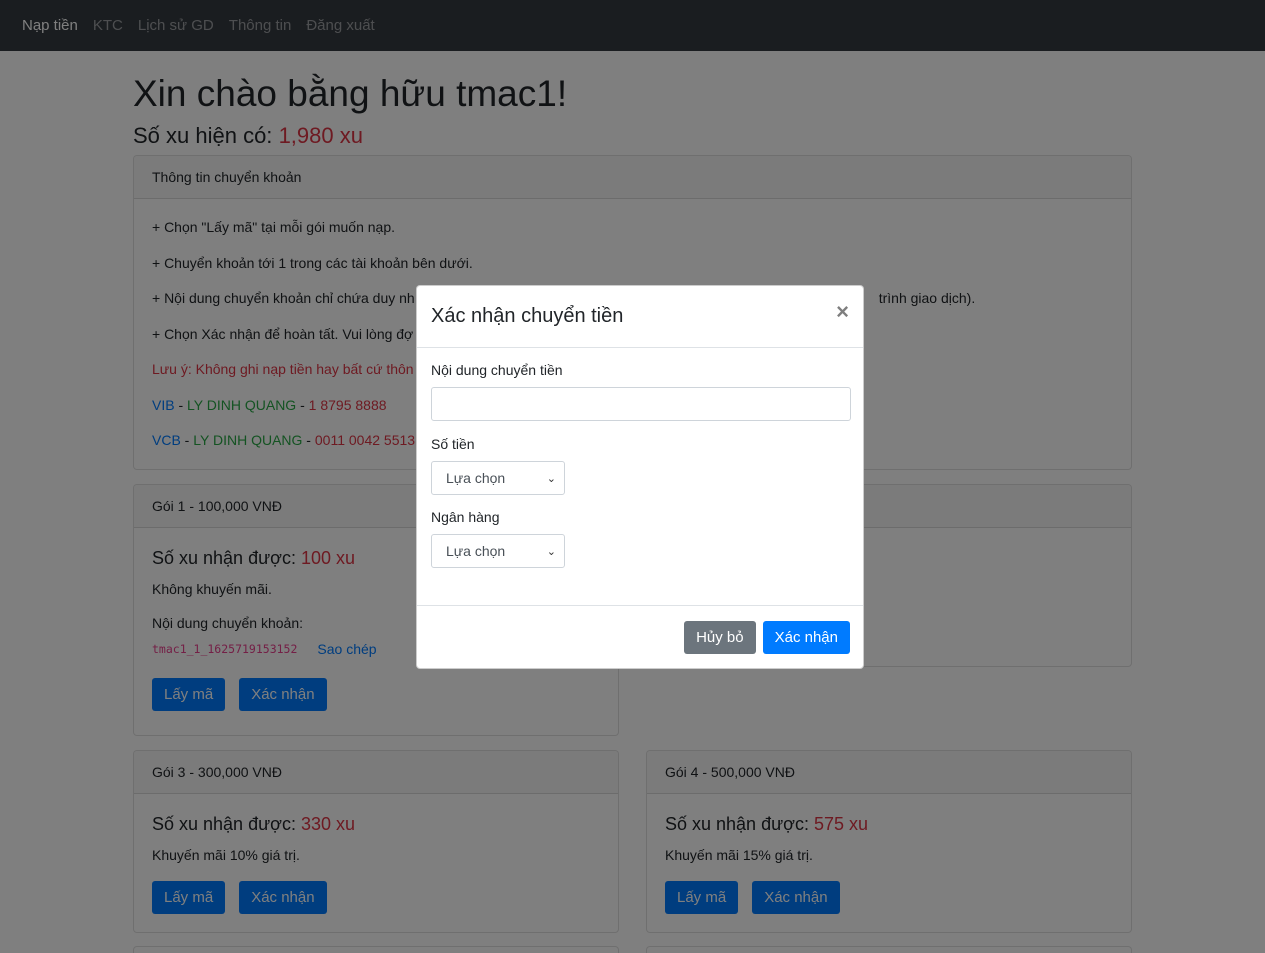 The height and width of the screenshot is (953, 1265). Describe the element at coordinates (720, 637) in the screenshot. I see `cancel-button: Hủy bỏ` at that location.